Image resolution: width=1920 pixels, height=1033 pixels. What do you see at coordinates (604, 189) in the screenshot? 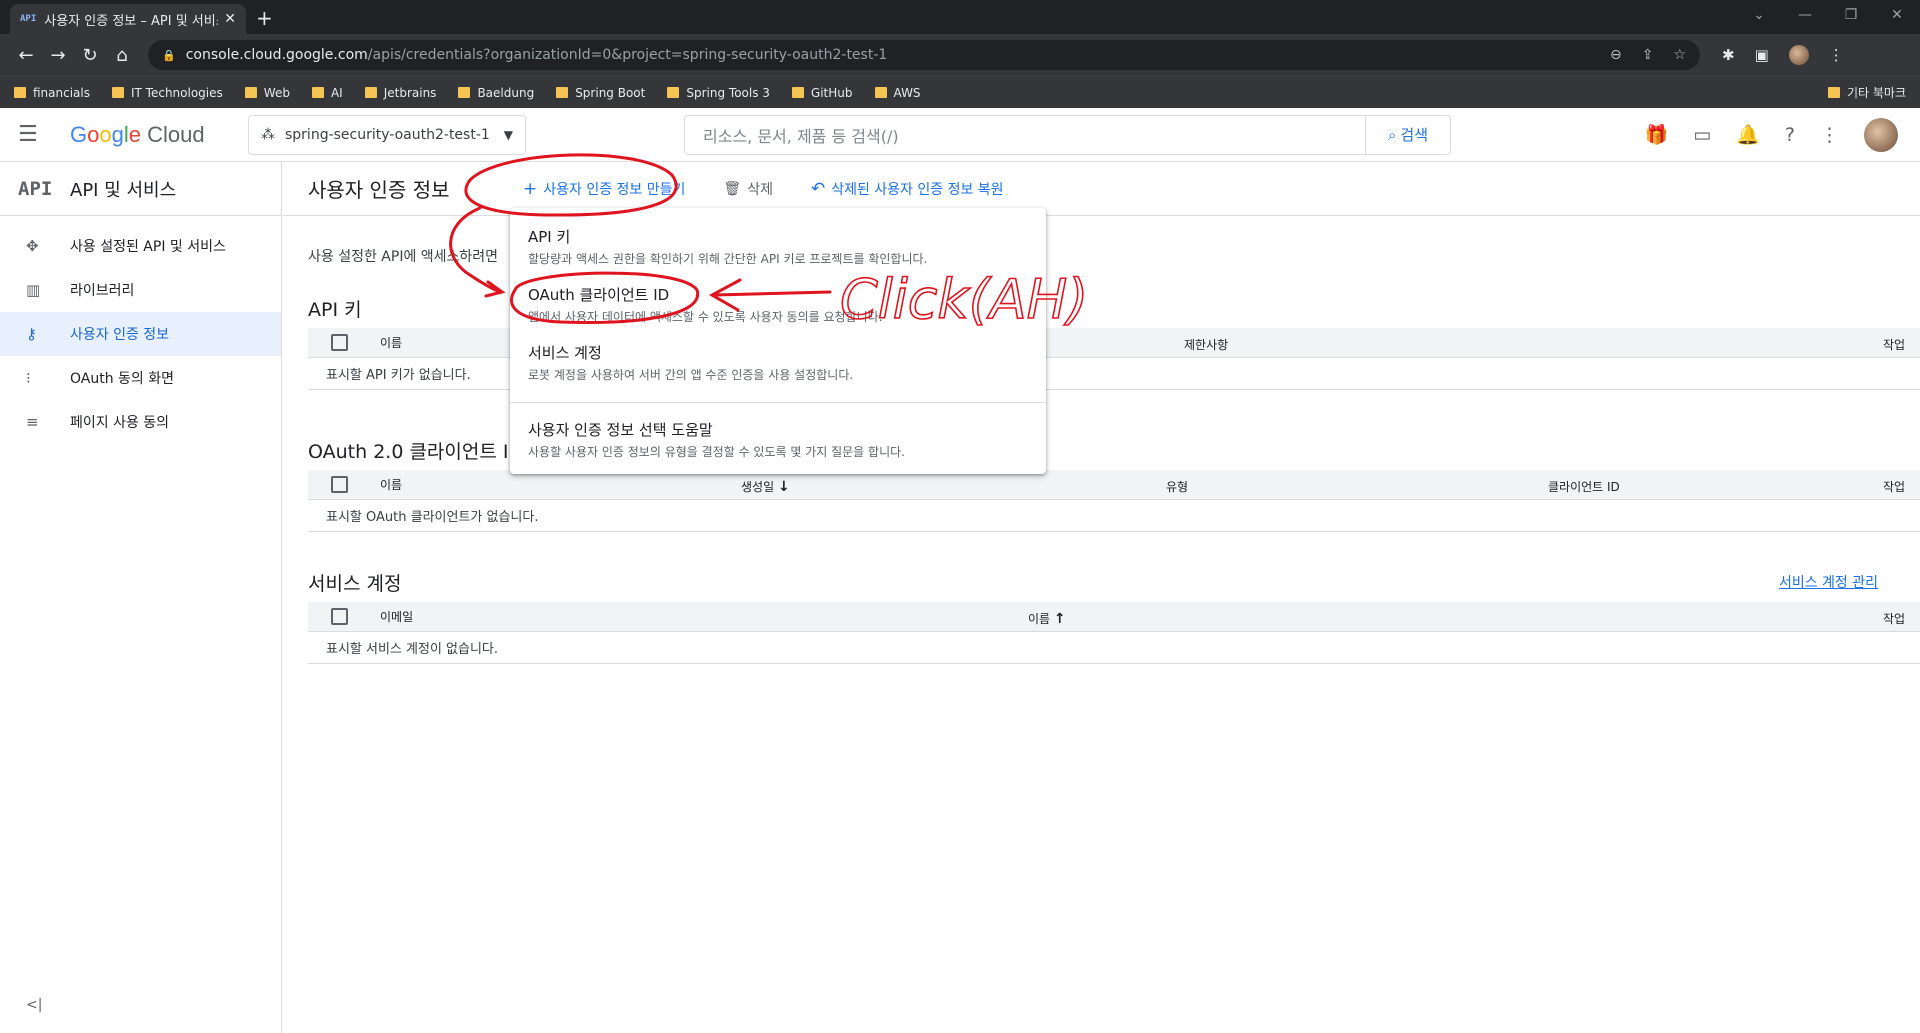
I see `create-credentials-button: + 사용자 인증 정보 만들기` at bounding box center [604, 189].